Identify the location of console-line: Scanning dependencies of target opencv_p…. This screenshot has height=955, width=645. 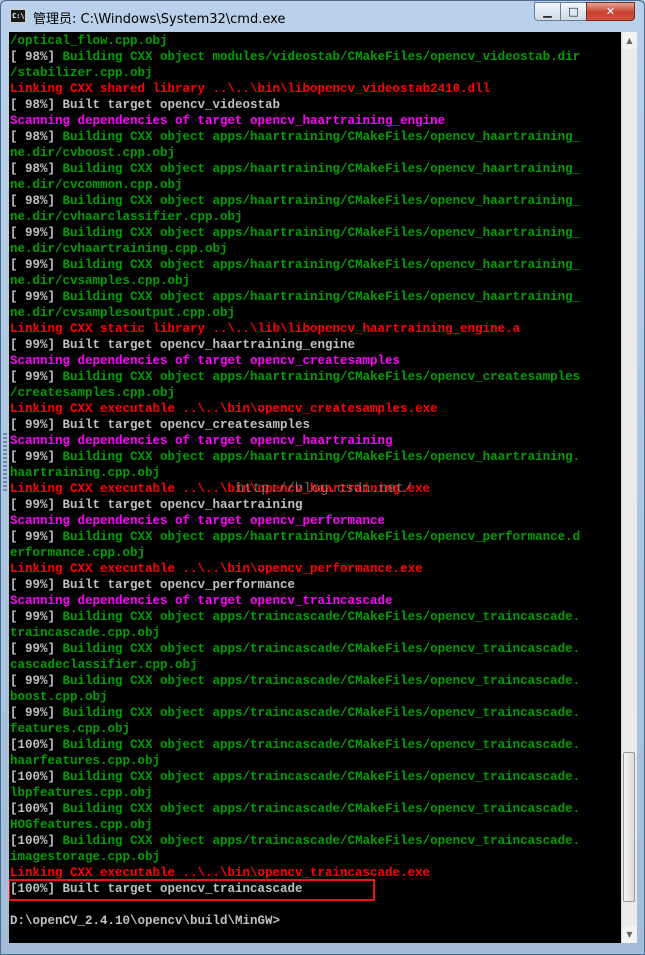
(198, 521).